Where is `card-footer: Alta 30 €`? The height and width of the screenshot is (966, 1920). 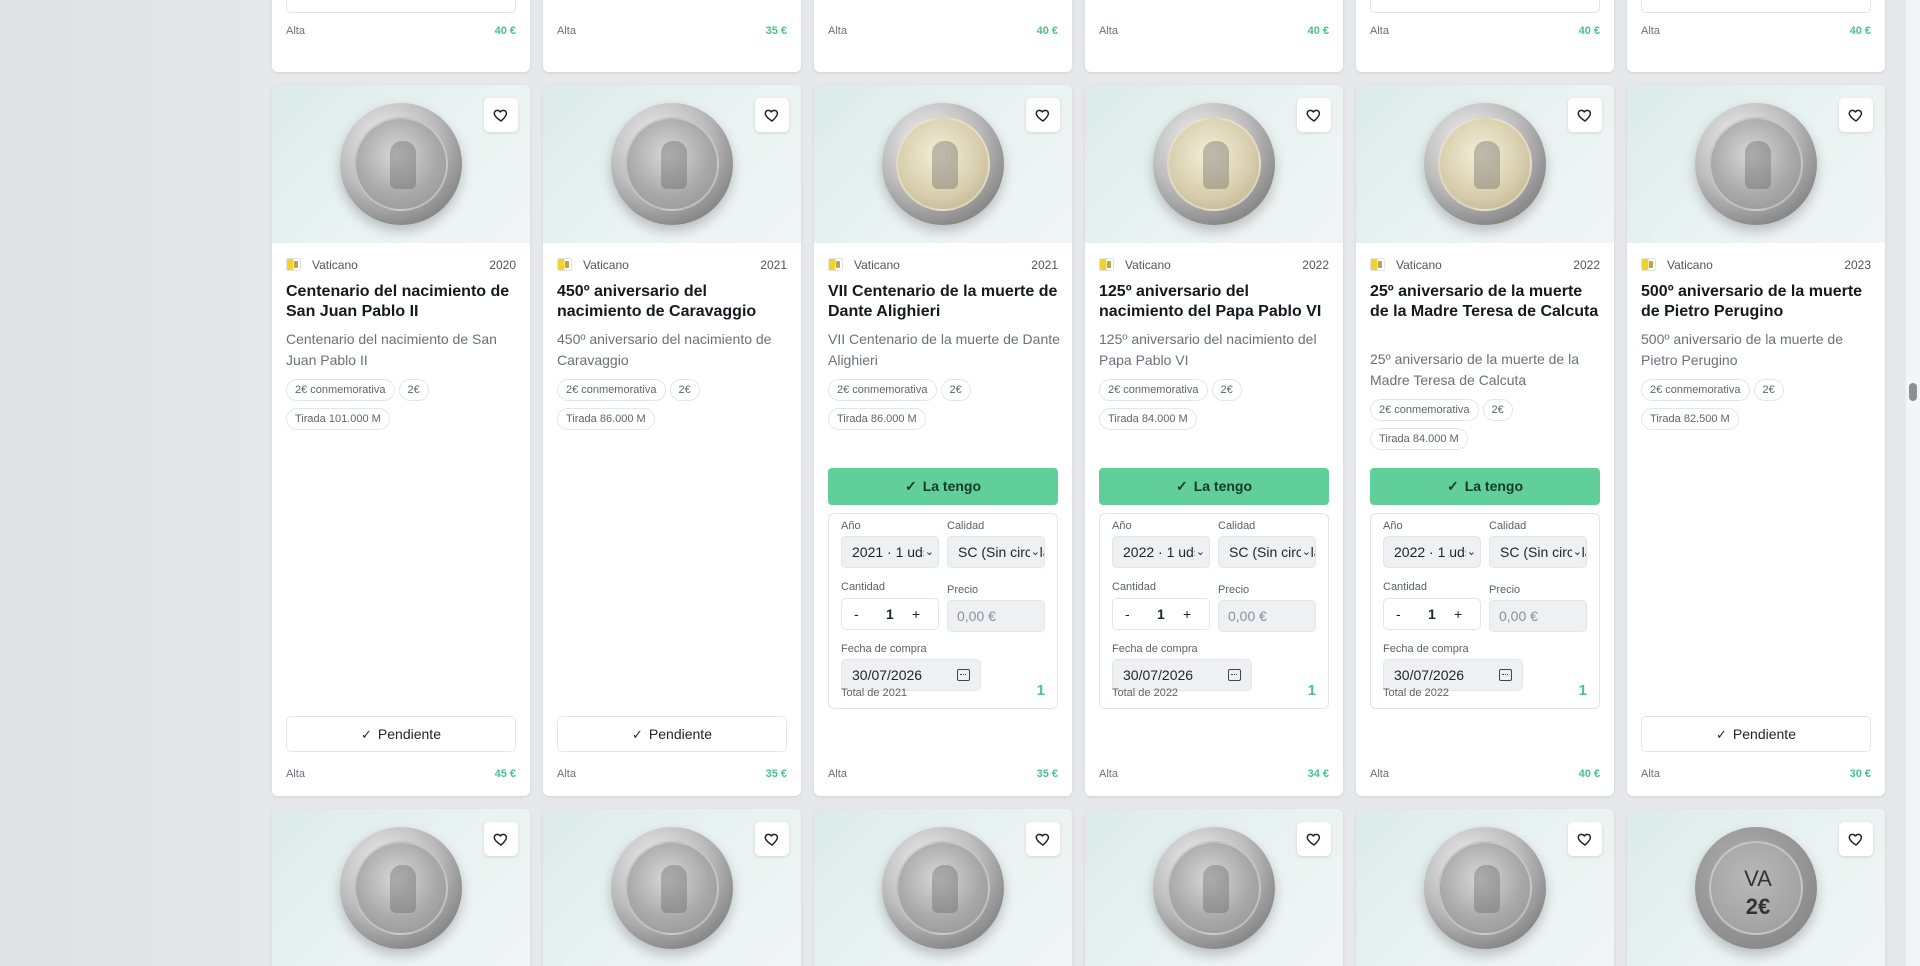
card-footer: Alta 30 € is located at coordinates (1756, 774).